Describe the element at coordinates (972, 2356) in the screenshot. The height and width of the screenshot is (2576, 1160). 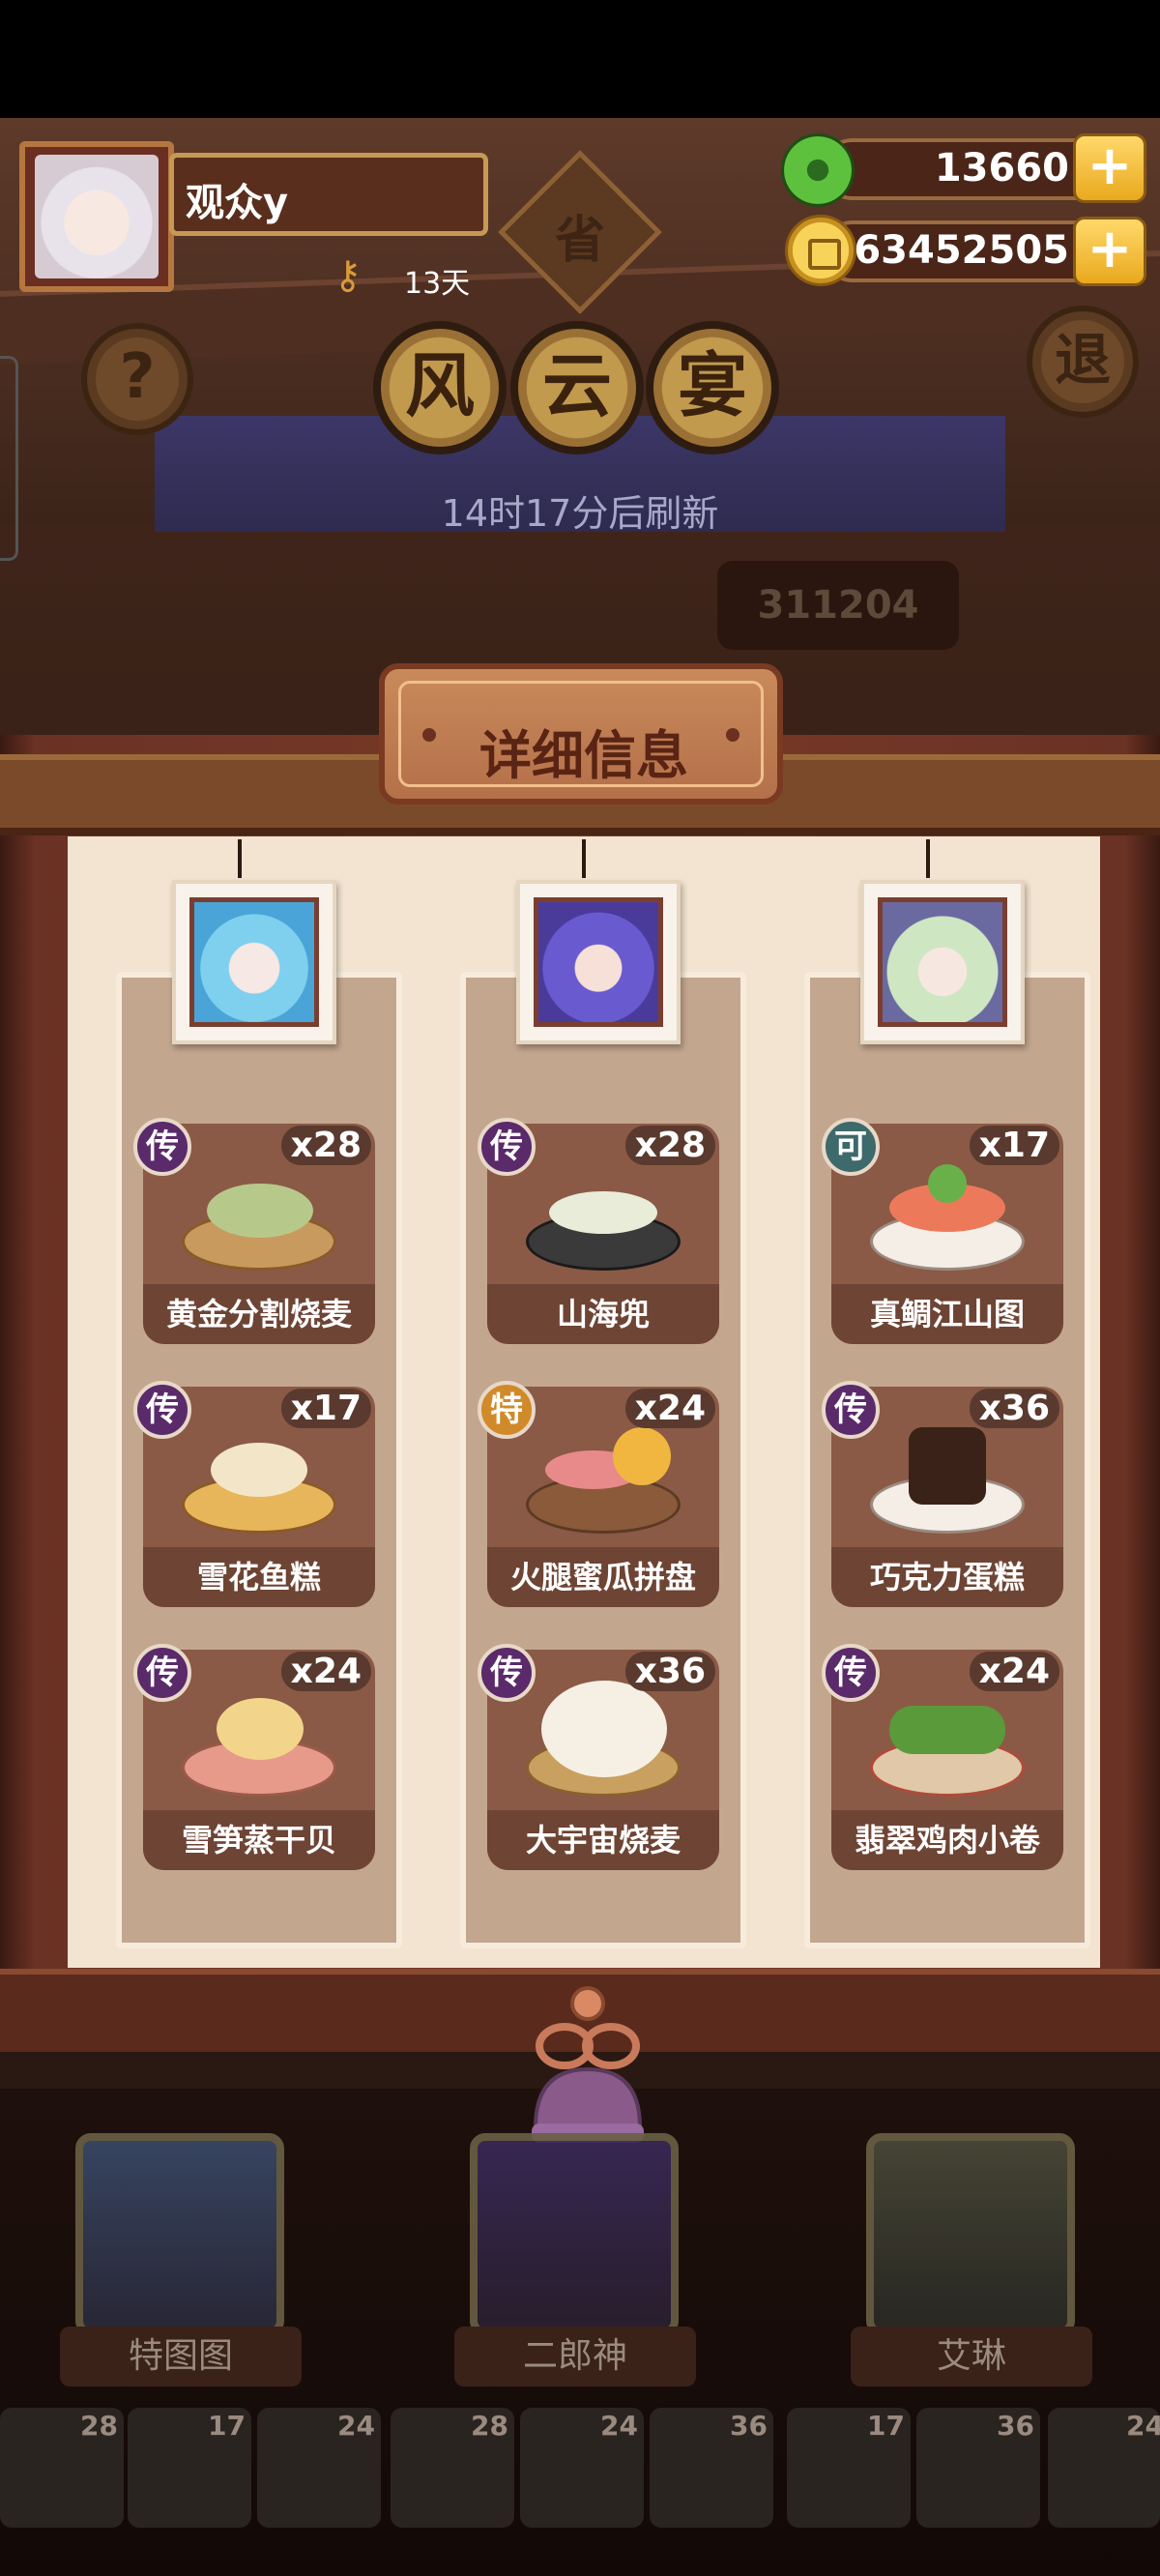
I see `bottom-character-name-3: 艾琳` at that location.